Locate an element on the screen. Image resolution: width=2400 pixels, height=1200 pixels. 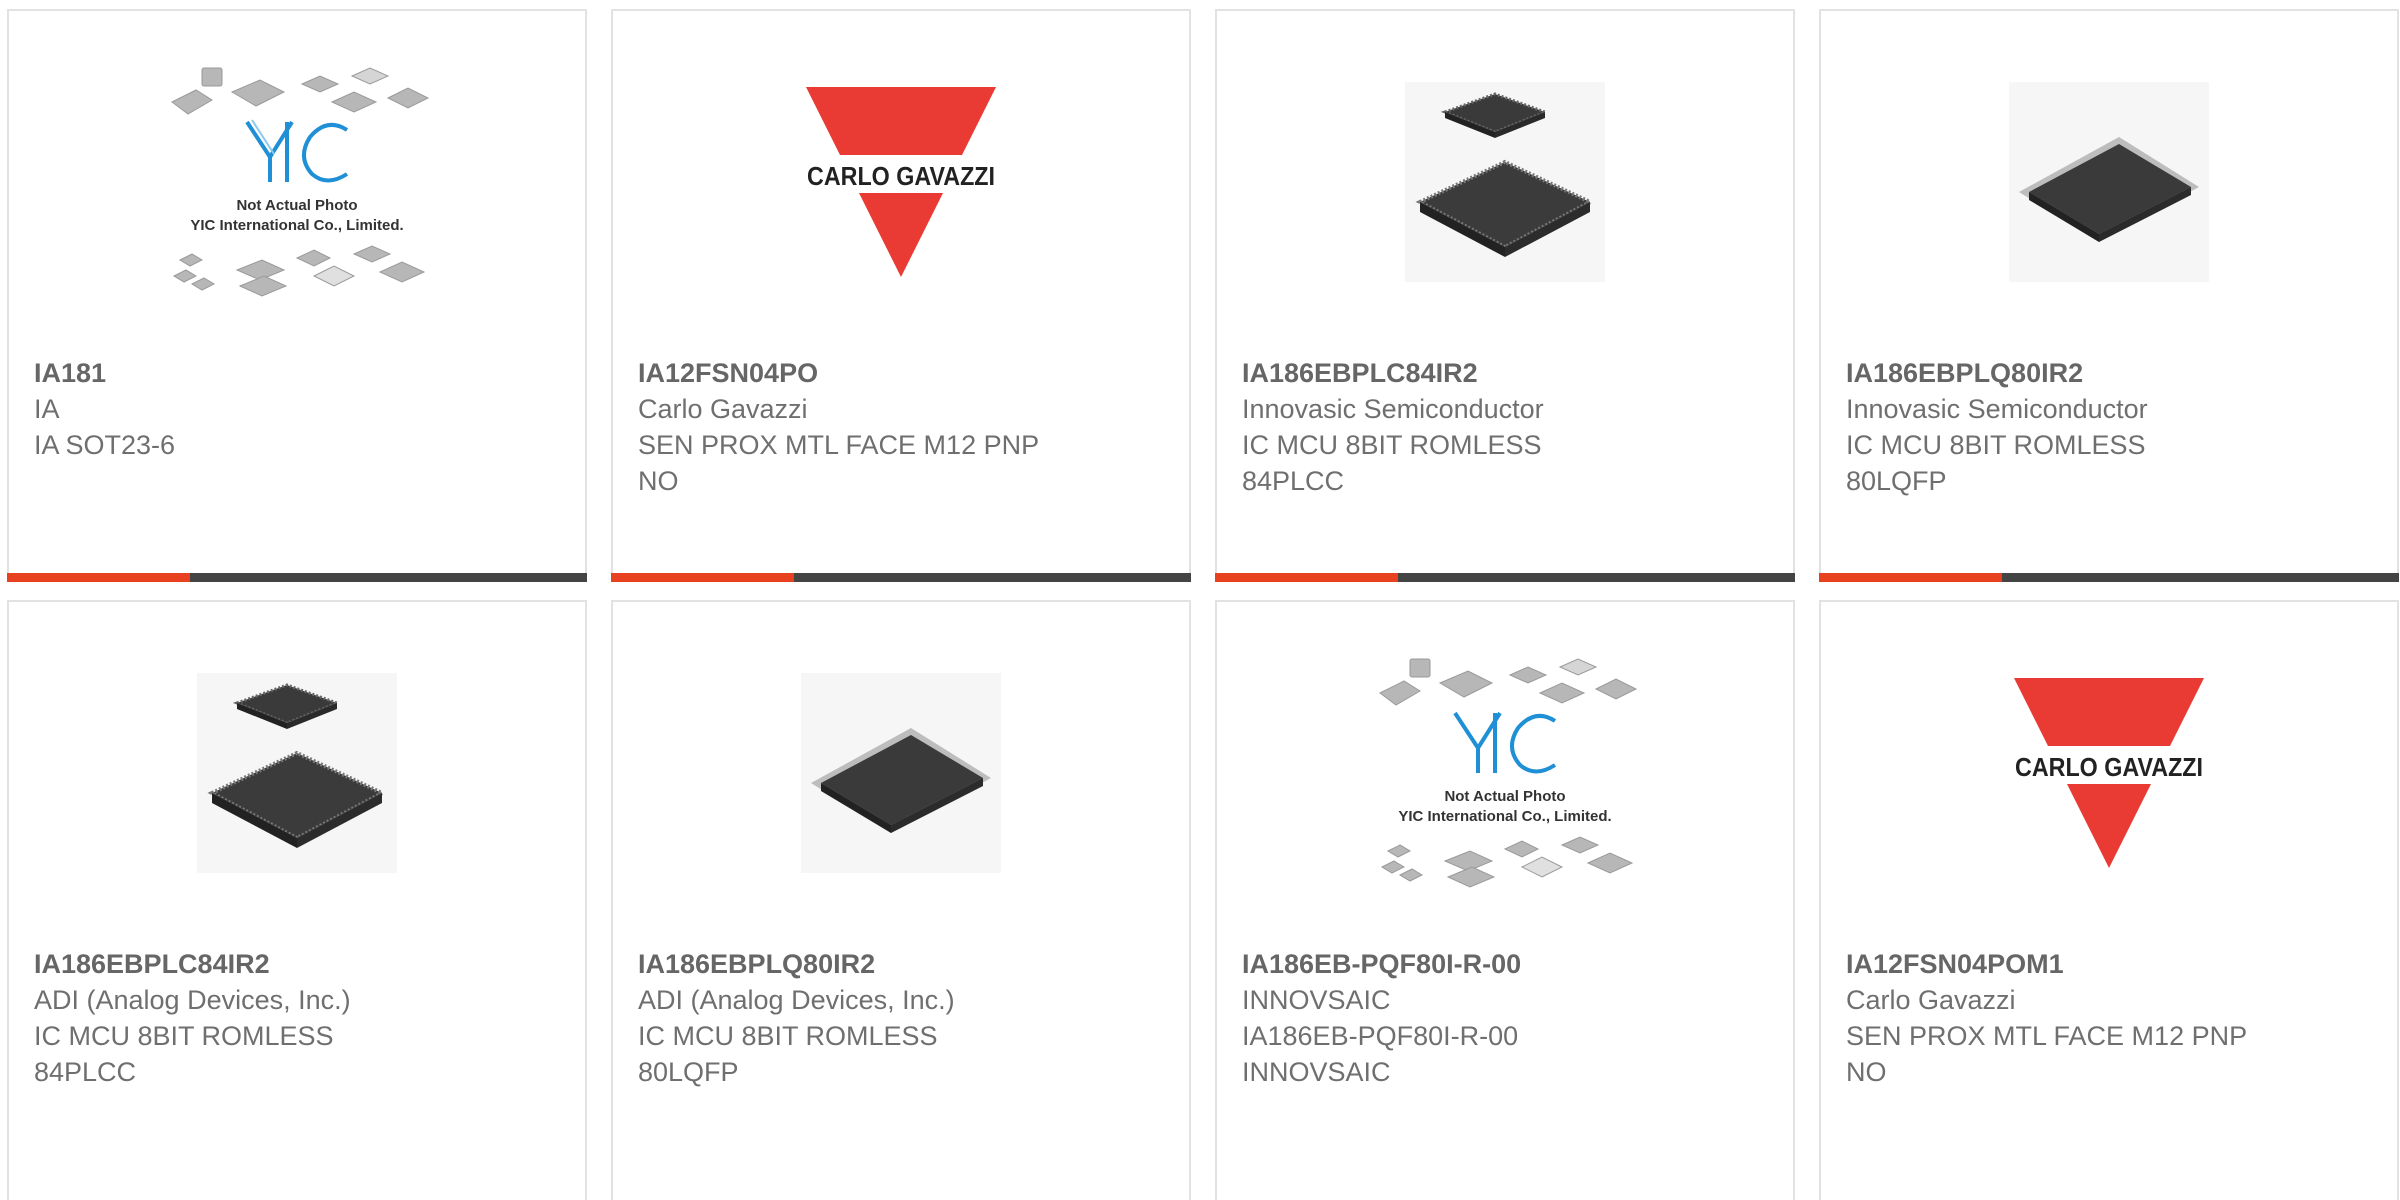
description-cont: NO is located at coordinates (1866, 1072).